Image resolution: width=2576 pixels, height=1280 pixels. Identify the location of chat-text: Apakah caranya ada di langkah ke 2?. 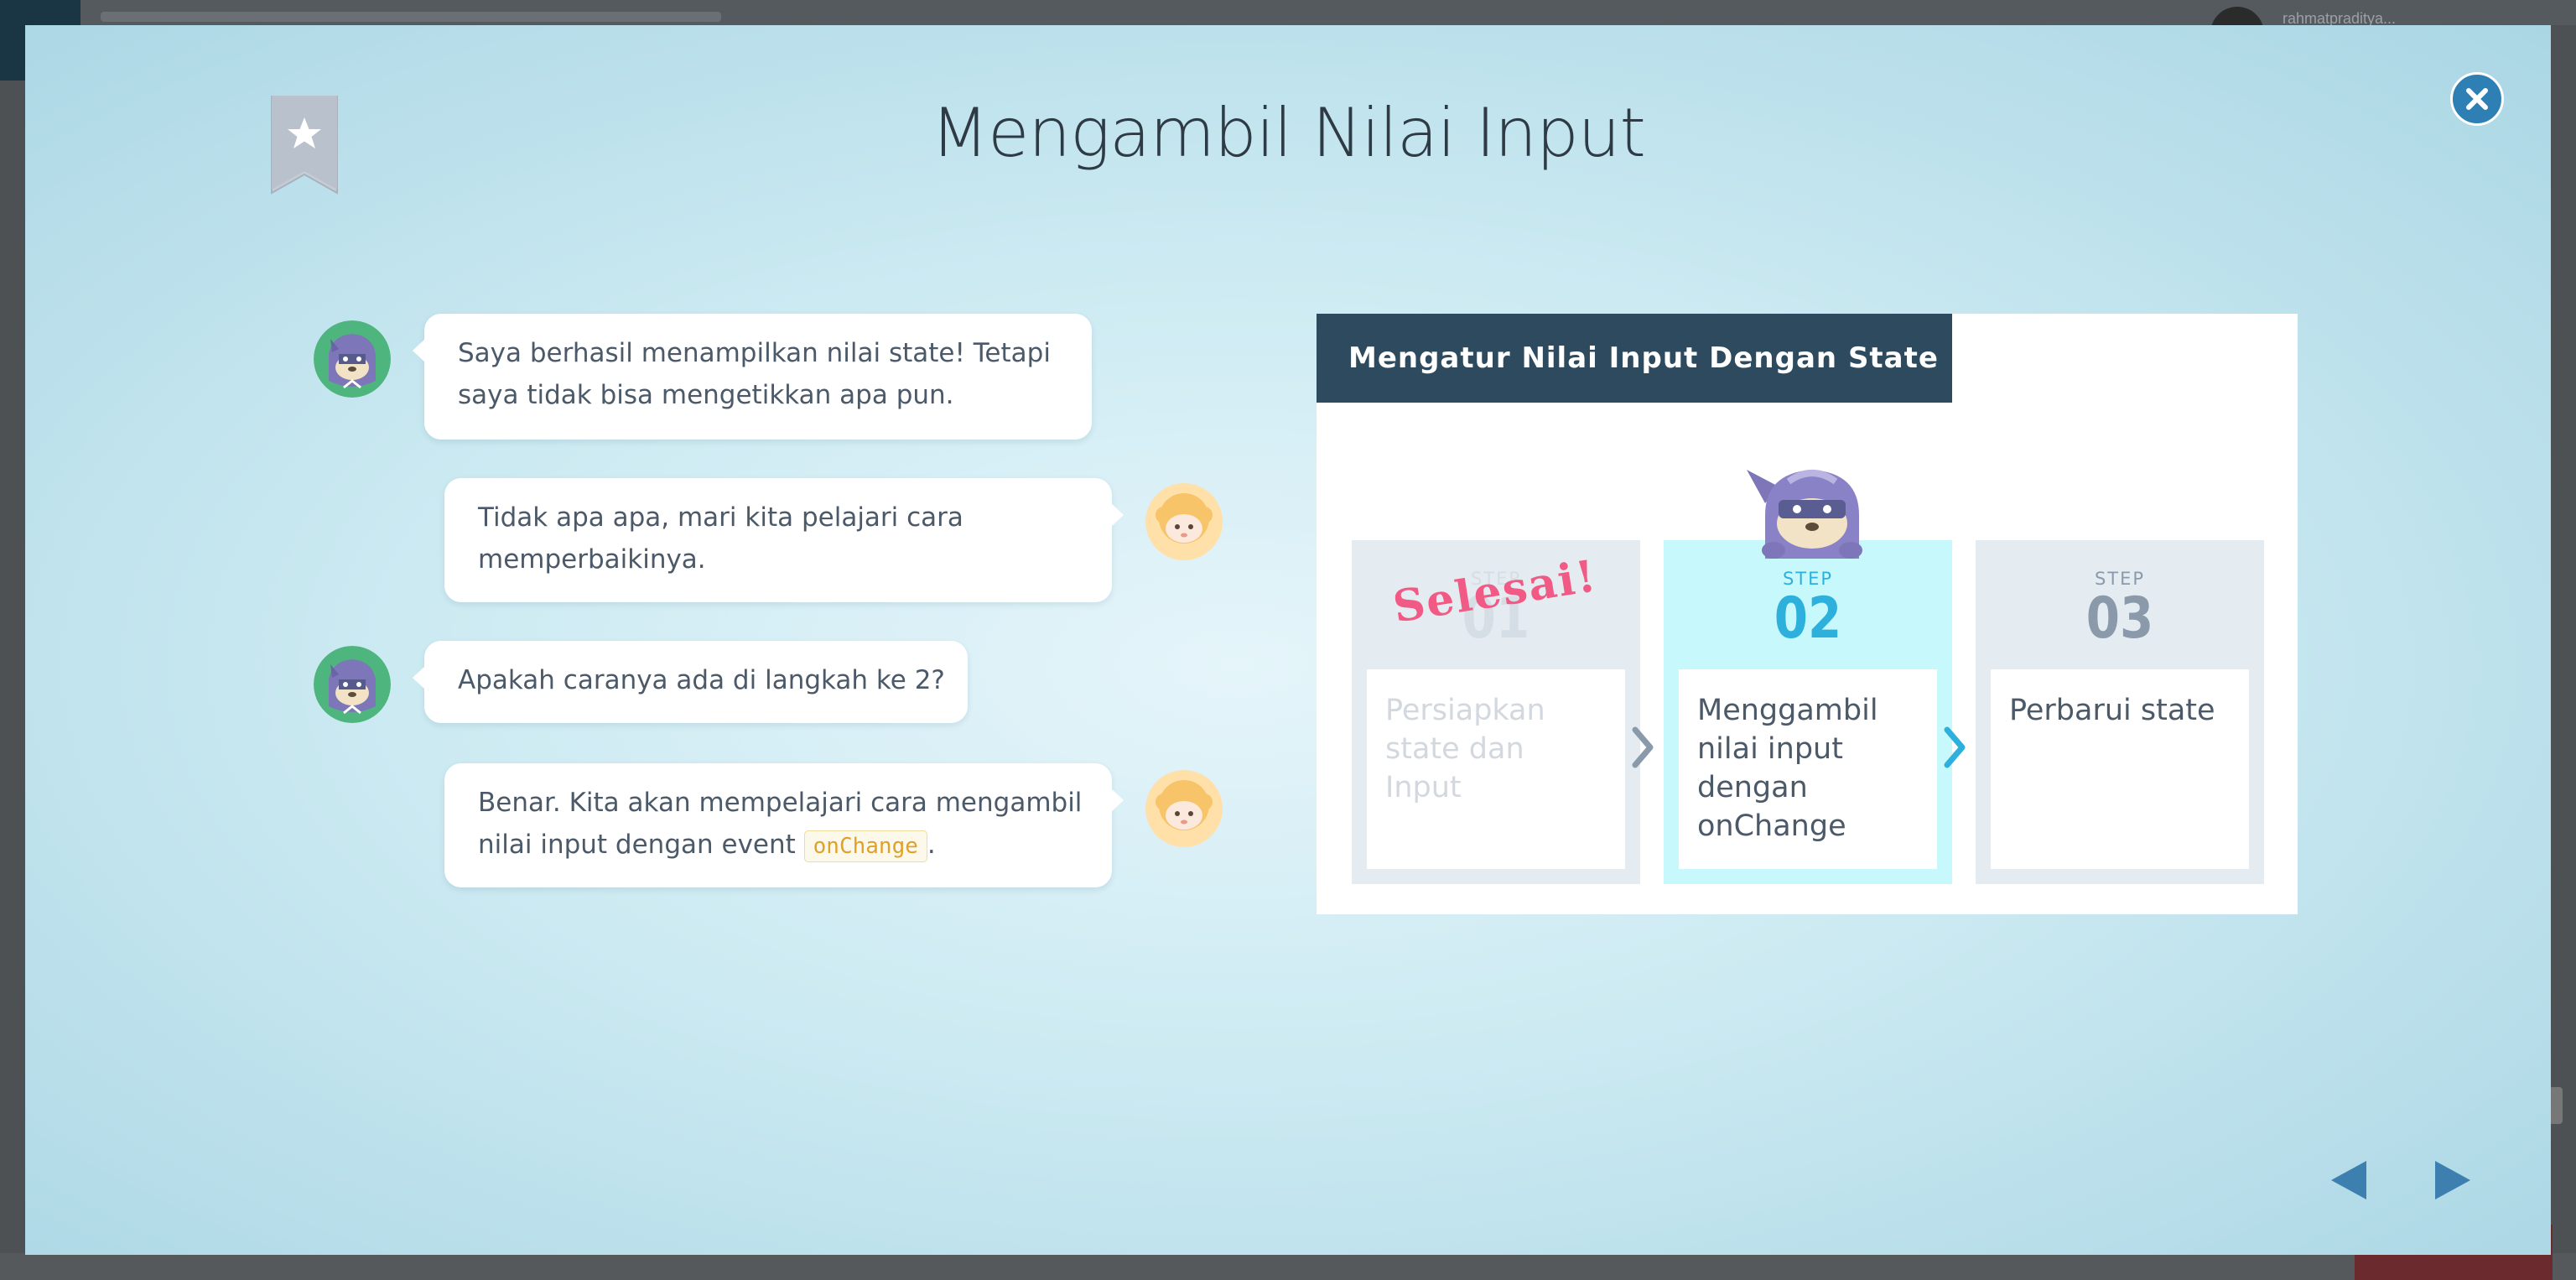
(701, 680).